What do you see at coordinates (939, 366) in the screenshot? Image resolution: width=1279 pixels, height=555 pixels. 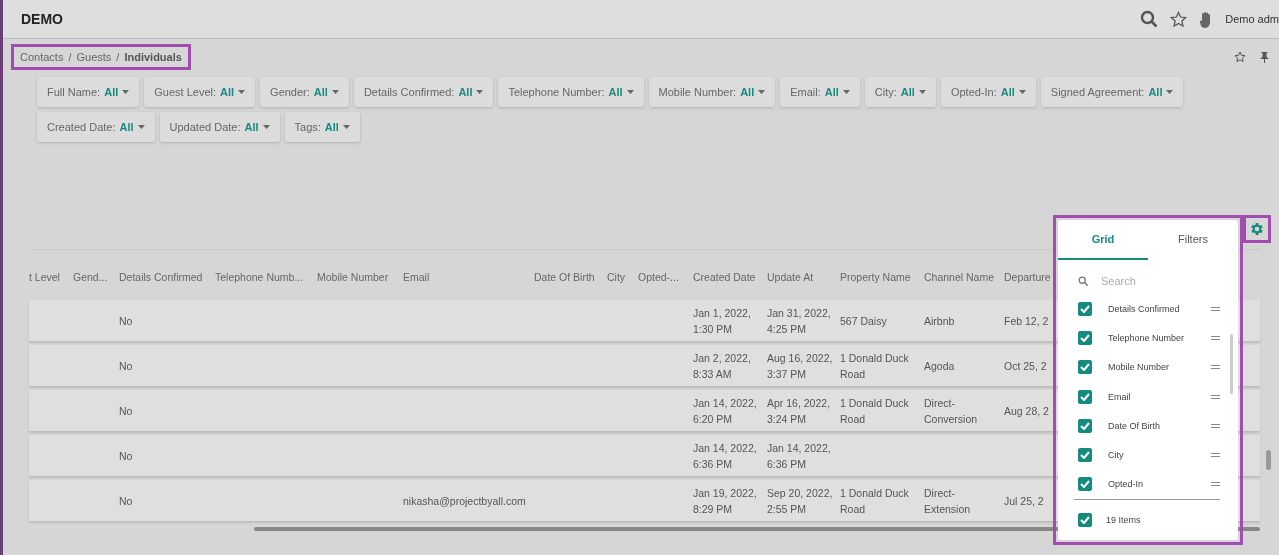 I see `table-cell-text: Agoda` at bounding box center [939, 366].